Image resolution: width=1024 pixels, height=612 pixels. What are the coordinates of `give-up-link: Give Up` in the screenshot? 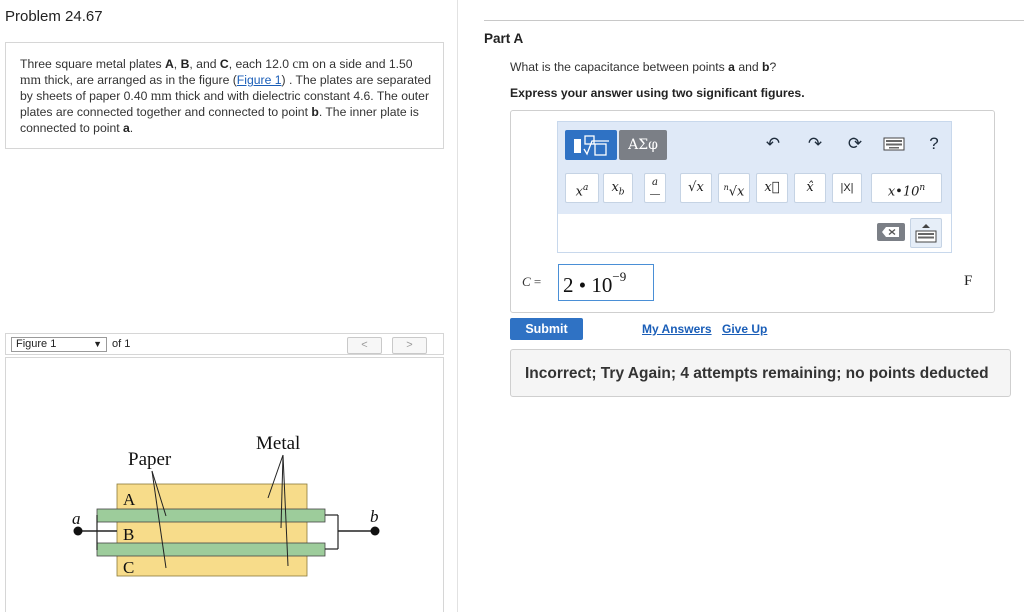 It's located at (744, 329).